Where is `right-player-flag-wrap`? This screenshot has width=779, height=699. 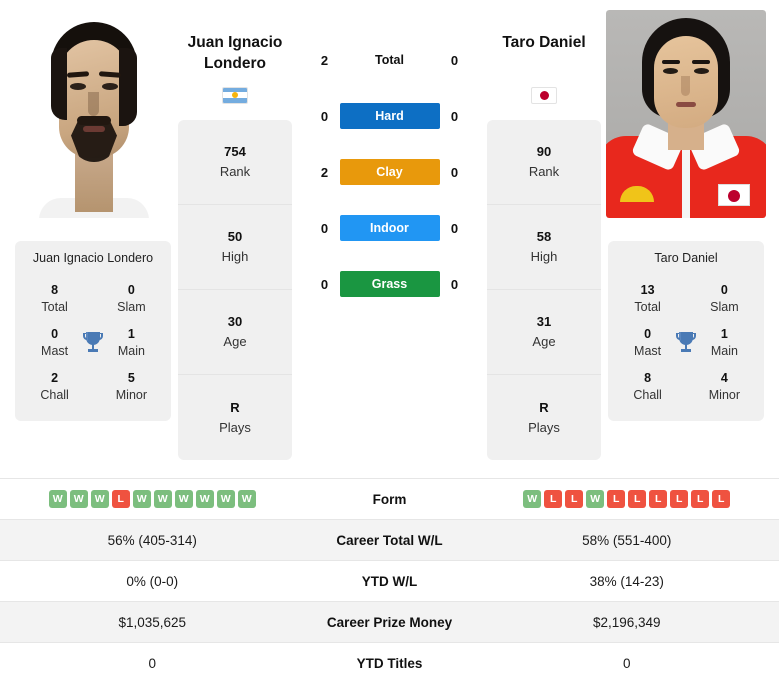
right-player-flag-wrap is located at coordinates (544, 95).